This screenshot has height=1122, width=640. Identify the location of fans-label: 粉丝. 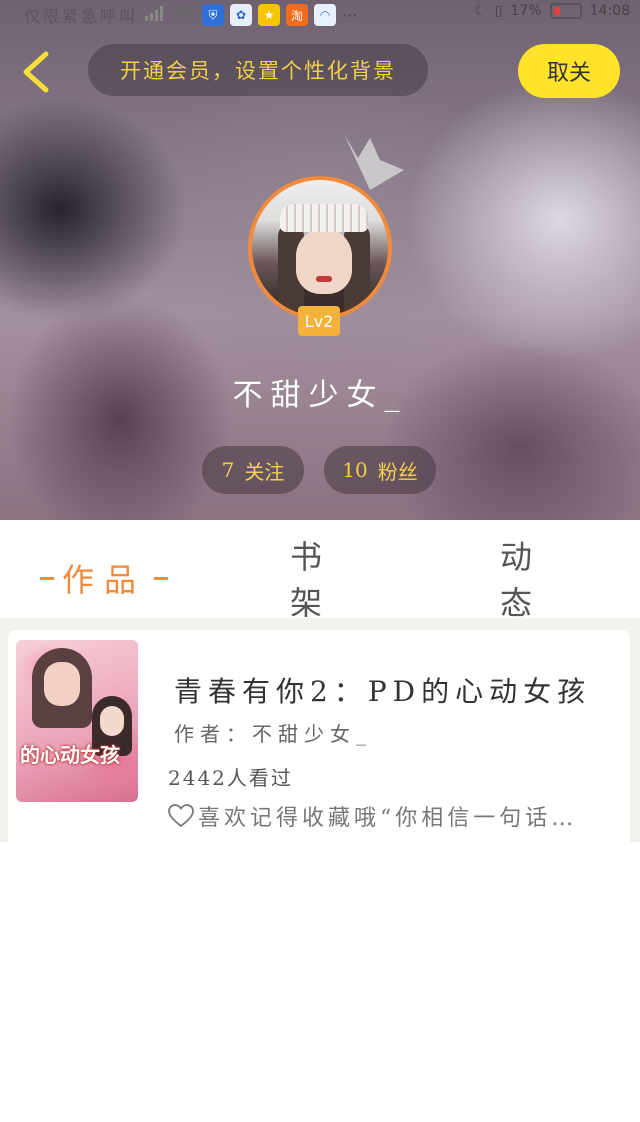
(397, 471).